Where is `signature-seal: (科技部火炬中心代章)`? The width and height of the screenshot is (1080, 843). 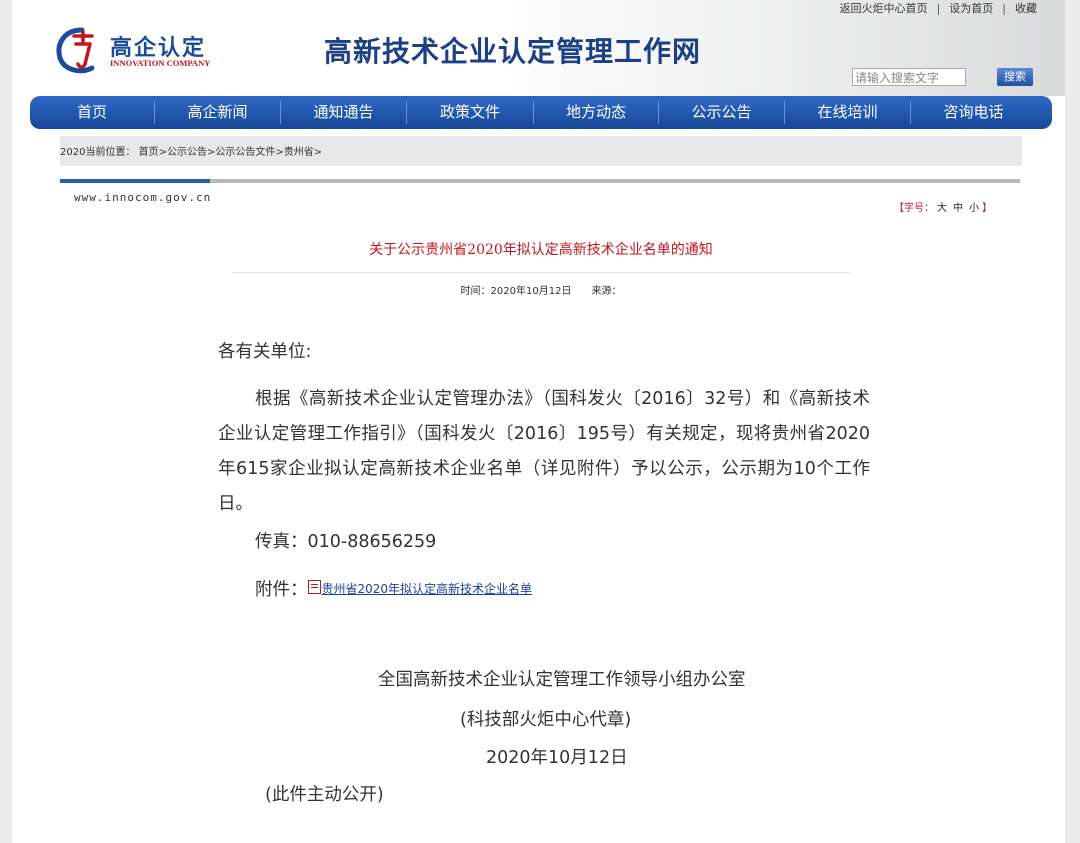 signature-seal: (科技部火炬中心代章) is located at coordinates (546, 720).